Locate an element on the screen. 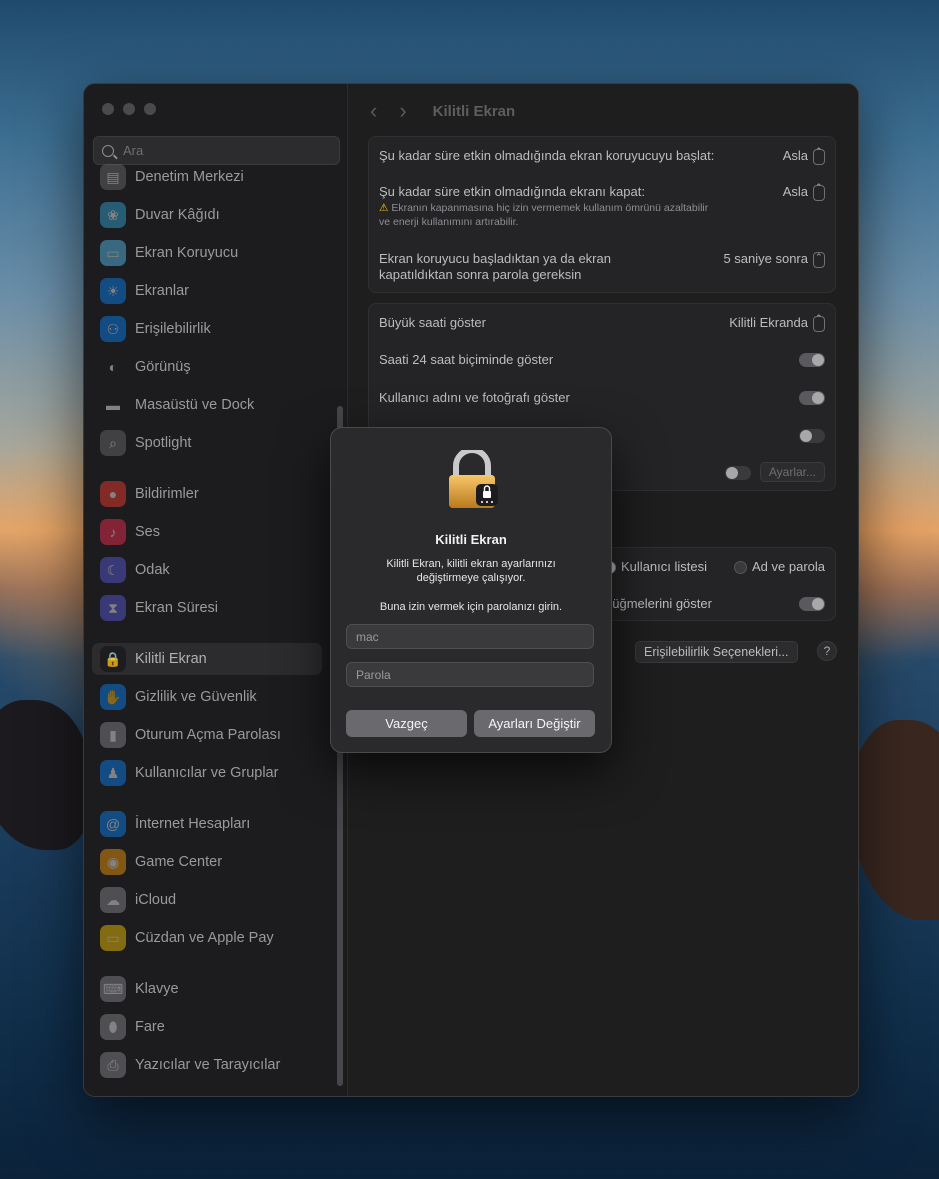  forward-chevron-icon: › is located at coordinates (402, 111).